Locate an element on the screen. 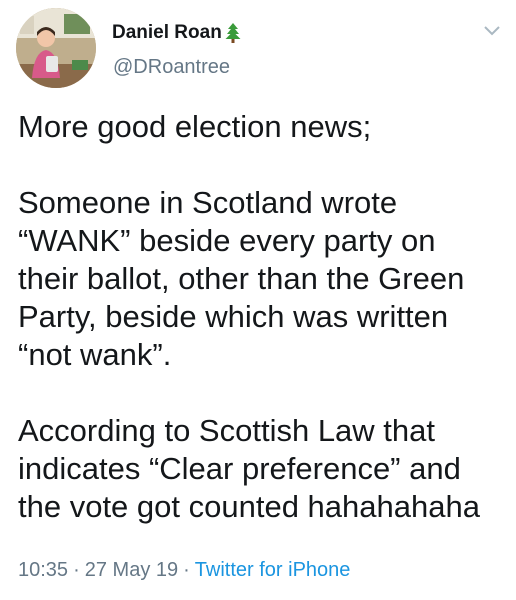 The image size is (516, 600). chevron-down-icon is located at coordinates (492, 31).